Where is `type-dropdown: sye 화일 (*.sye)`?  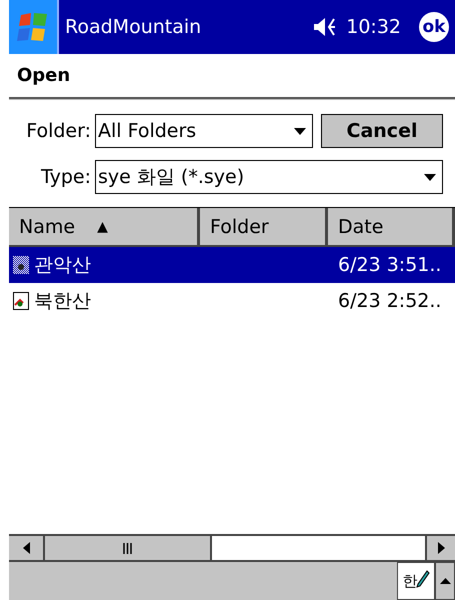 type-dropdown: sye 화일 (*.sye) is located at coordinates (269, 177).